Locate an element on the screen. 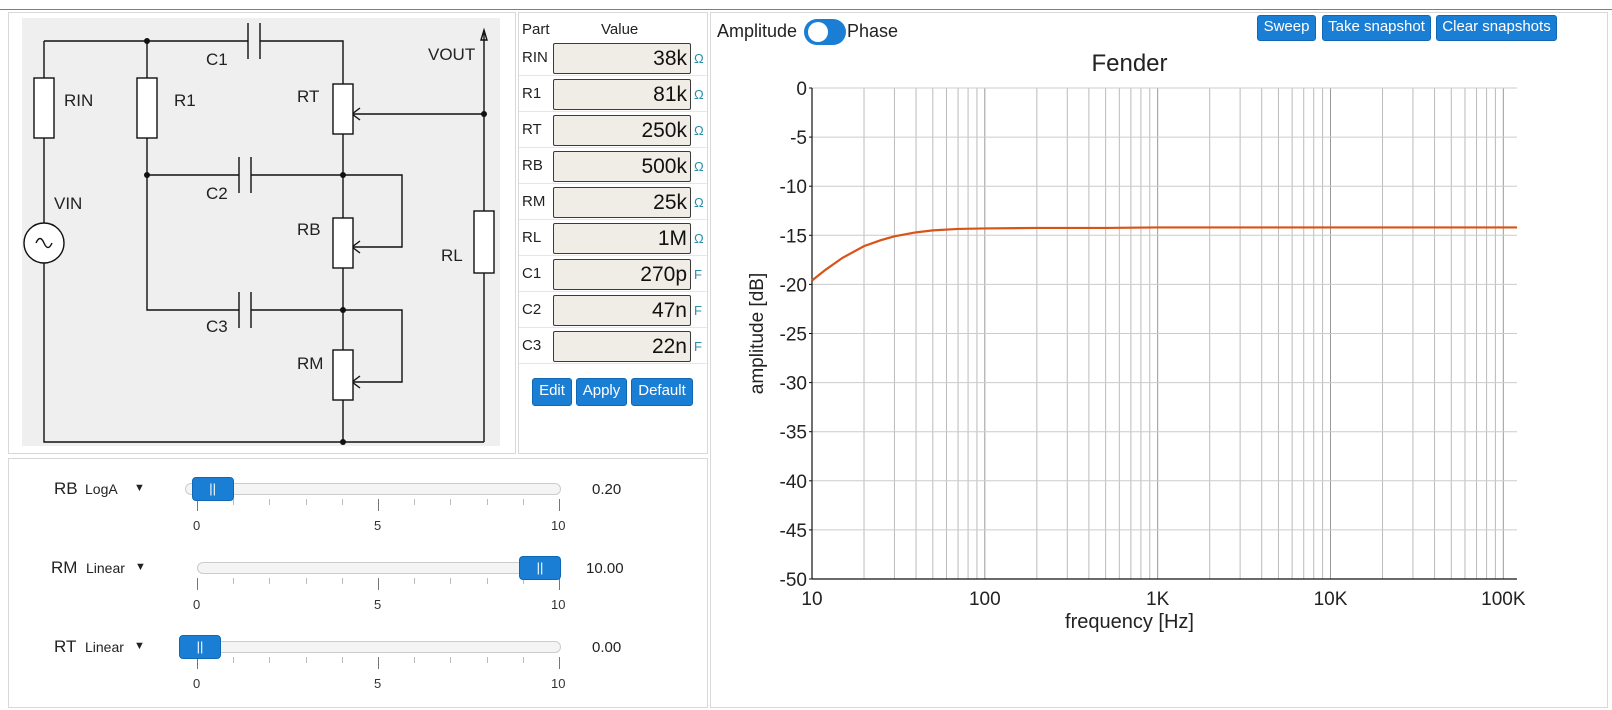  y-tick-label: -25 is located at coordinates (793, 335).